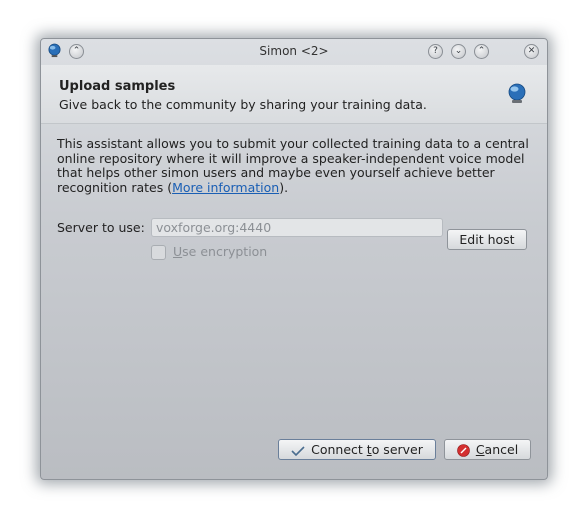  Describe the element at coordinates (117, 86) in the screenshot. I see `page-title: Upload samples` at that location.